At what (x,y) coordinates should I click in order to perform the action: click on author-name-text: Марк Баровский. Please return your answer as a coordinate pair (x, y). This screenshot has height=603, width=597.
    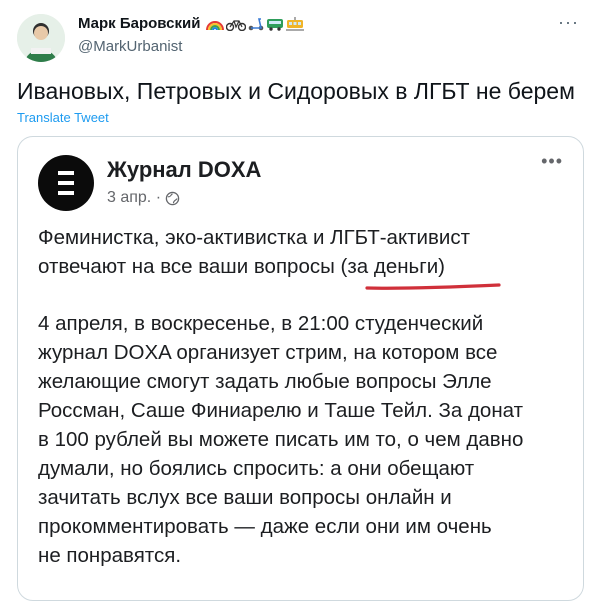
    Looking at the image, I should click on (139, 23).